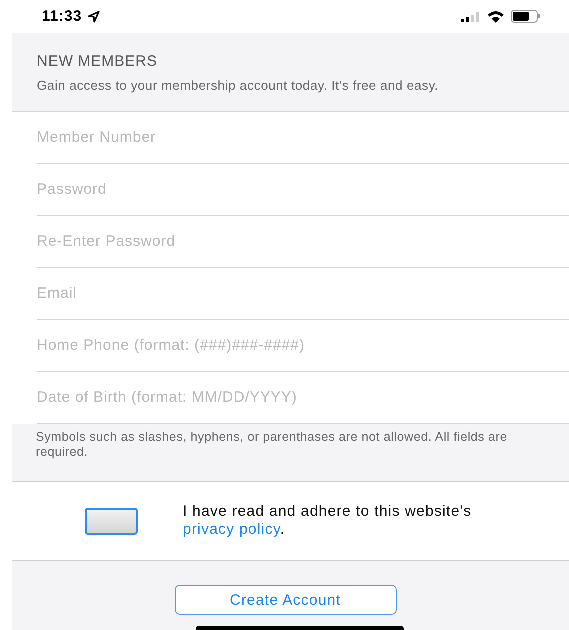 The image size is (569, 630). Describe the element at coordinates (290, 453) in the screenshot. I see `note-text: Symbols such as slashes, hyphens, or parenthases are not allowed. All fields are required.` at that location.